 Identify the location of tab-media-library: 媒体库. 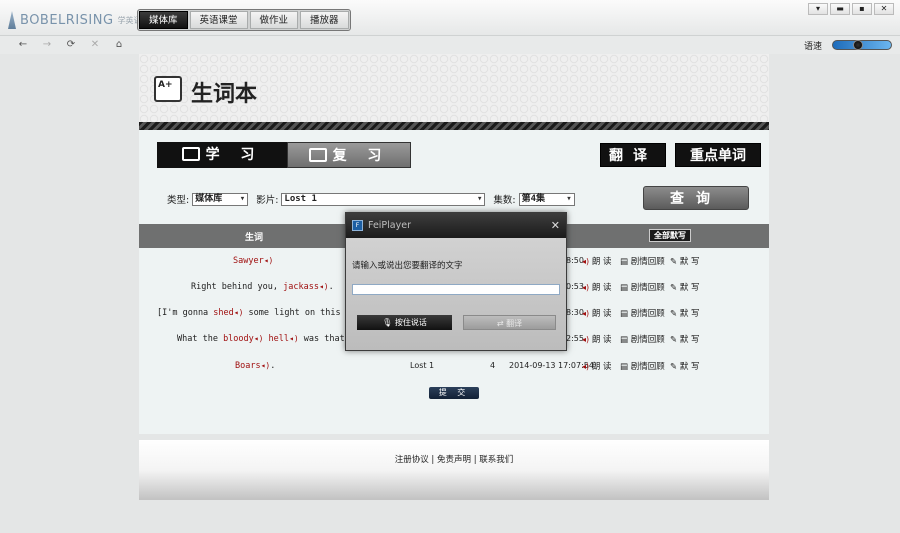
(163, 20).